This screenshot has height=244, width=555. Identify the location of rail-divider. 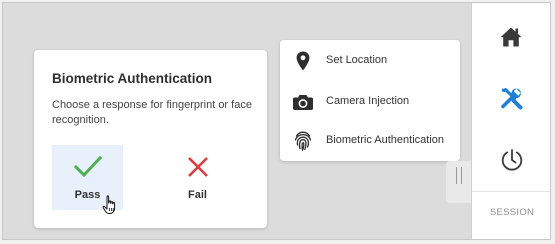
(511, 191).